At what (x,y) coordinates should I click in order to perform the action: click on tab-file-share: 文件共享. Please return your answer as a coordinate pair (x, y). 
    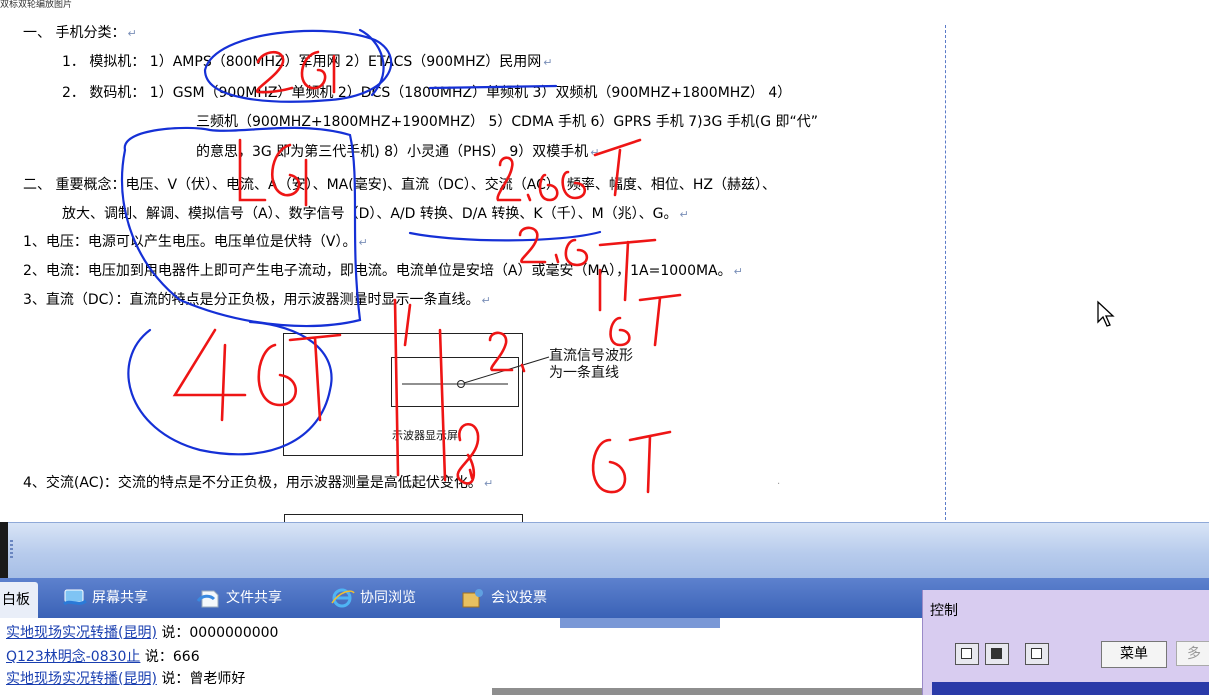
    Looking at the image, I should click on (239, 598).